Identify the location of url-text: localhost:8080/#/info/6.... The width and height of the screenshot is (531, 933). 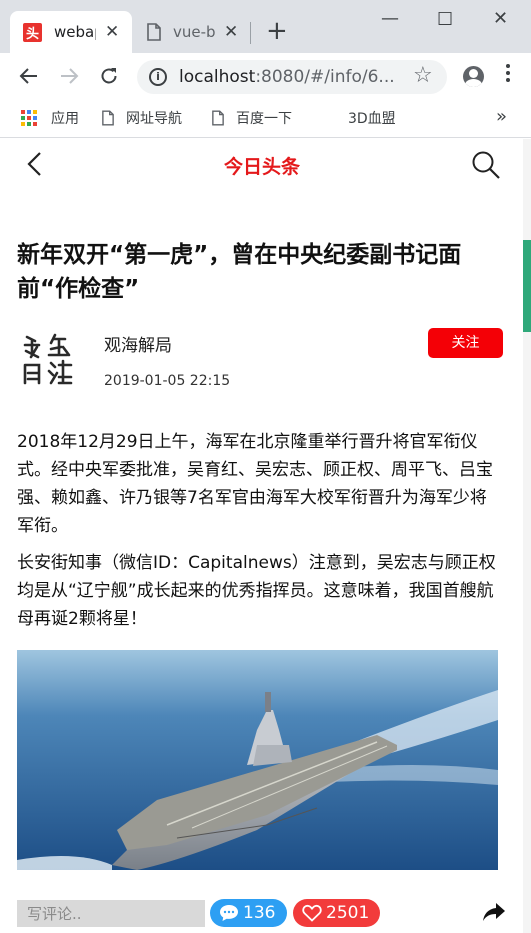
(287, 77).